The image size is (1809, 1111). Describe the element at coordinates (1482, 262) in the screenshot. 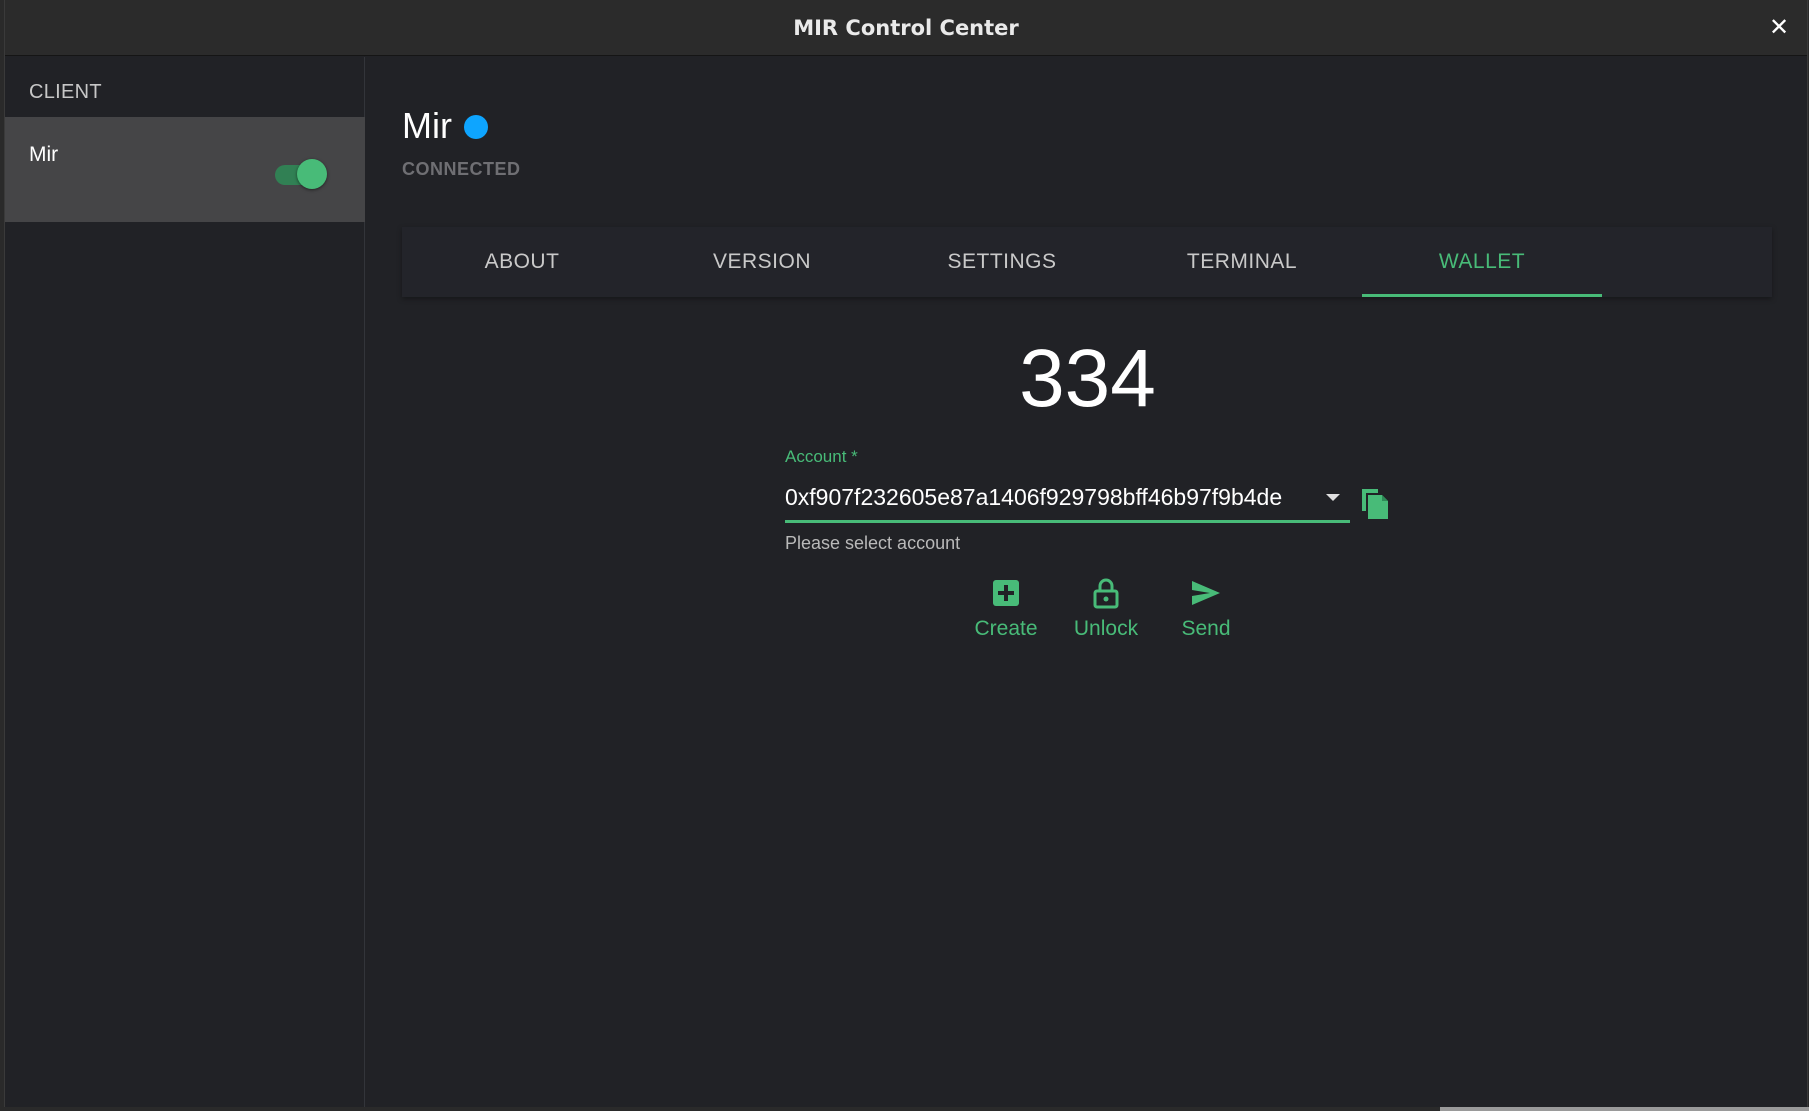

I see `tab-wallet: WALLET` at that location.